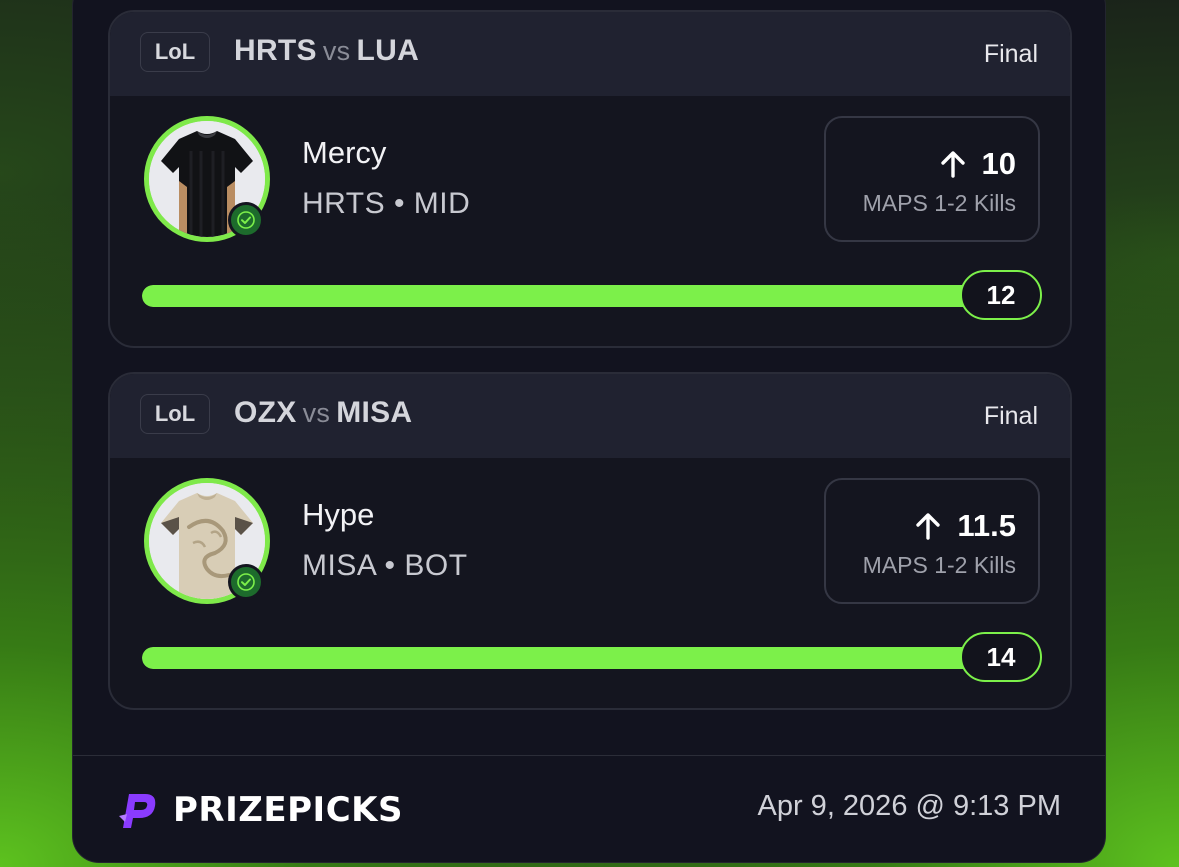 The width and height of the screenshot is (1179, 867). Describe the element at coordinates (1001, 295) in the screenshot. I see `result-badge: 12` at that location.